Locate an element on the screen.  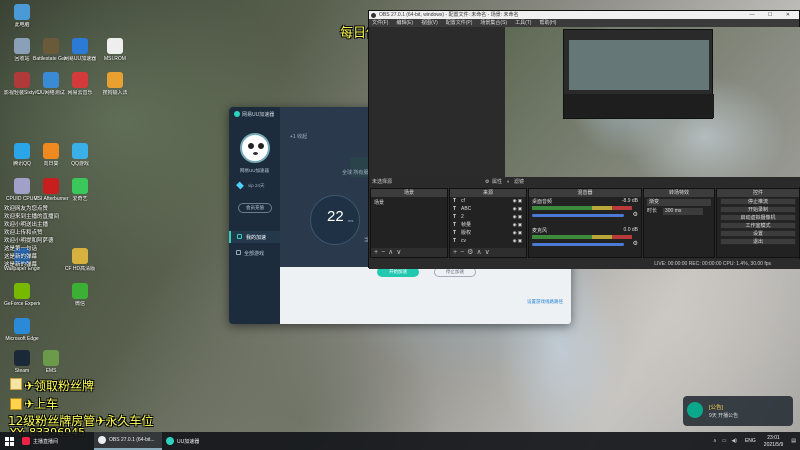
desktop-icon: EMS is located at coordinates (51, 362).